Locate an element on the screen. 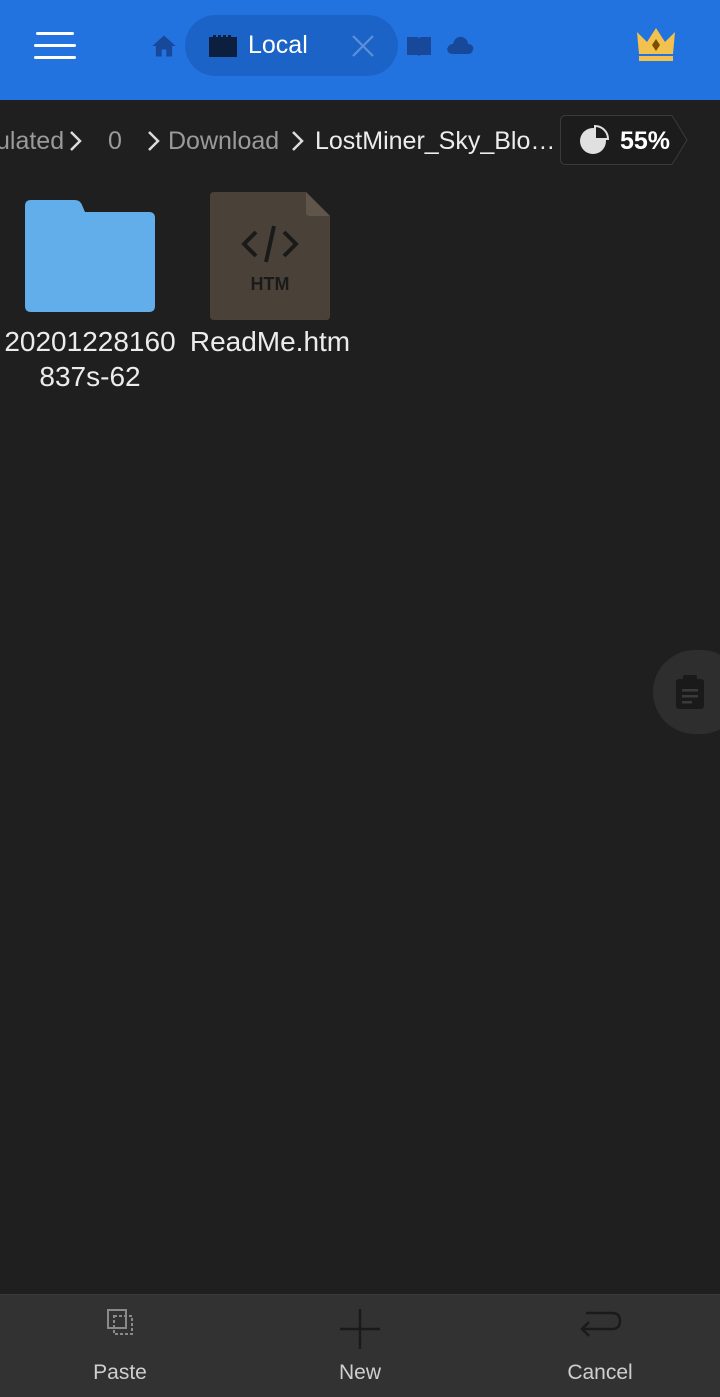 This screenshot has height=1397, width=720. book-icon is located at coordinates (419, 46).